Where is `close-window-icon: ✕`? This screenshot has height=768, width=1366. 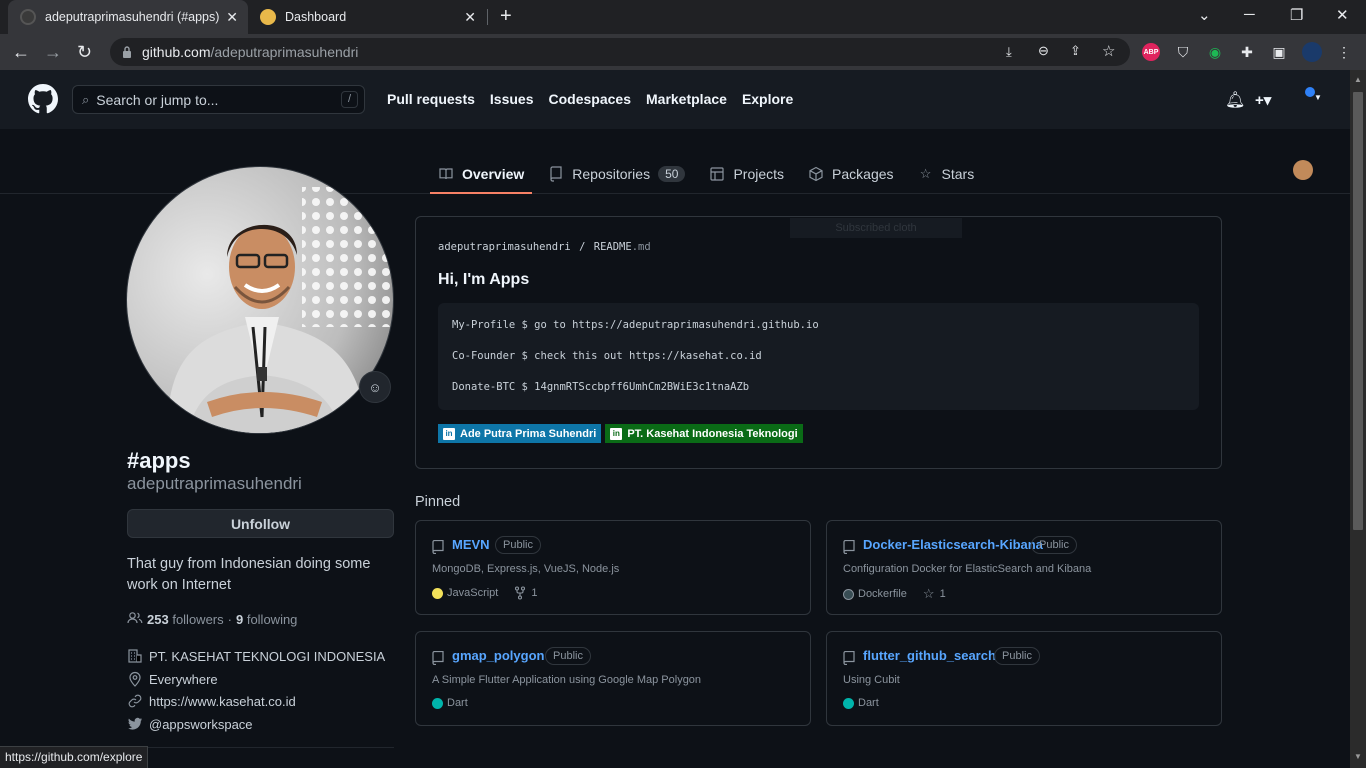
close-window-icon: ✕ is located at coordinates (1342, 15).